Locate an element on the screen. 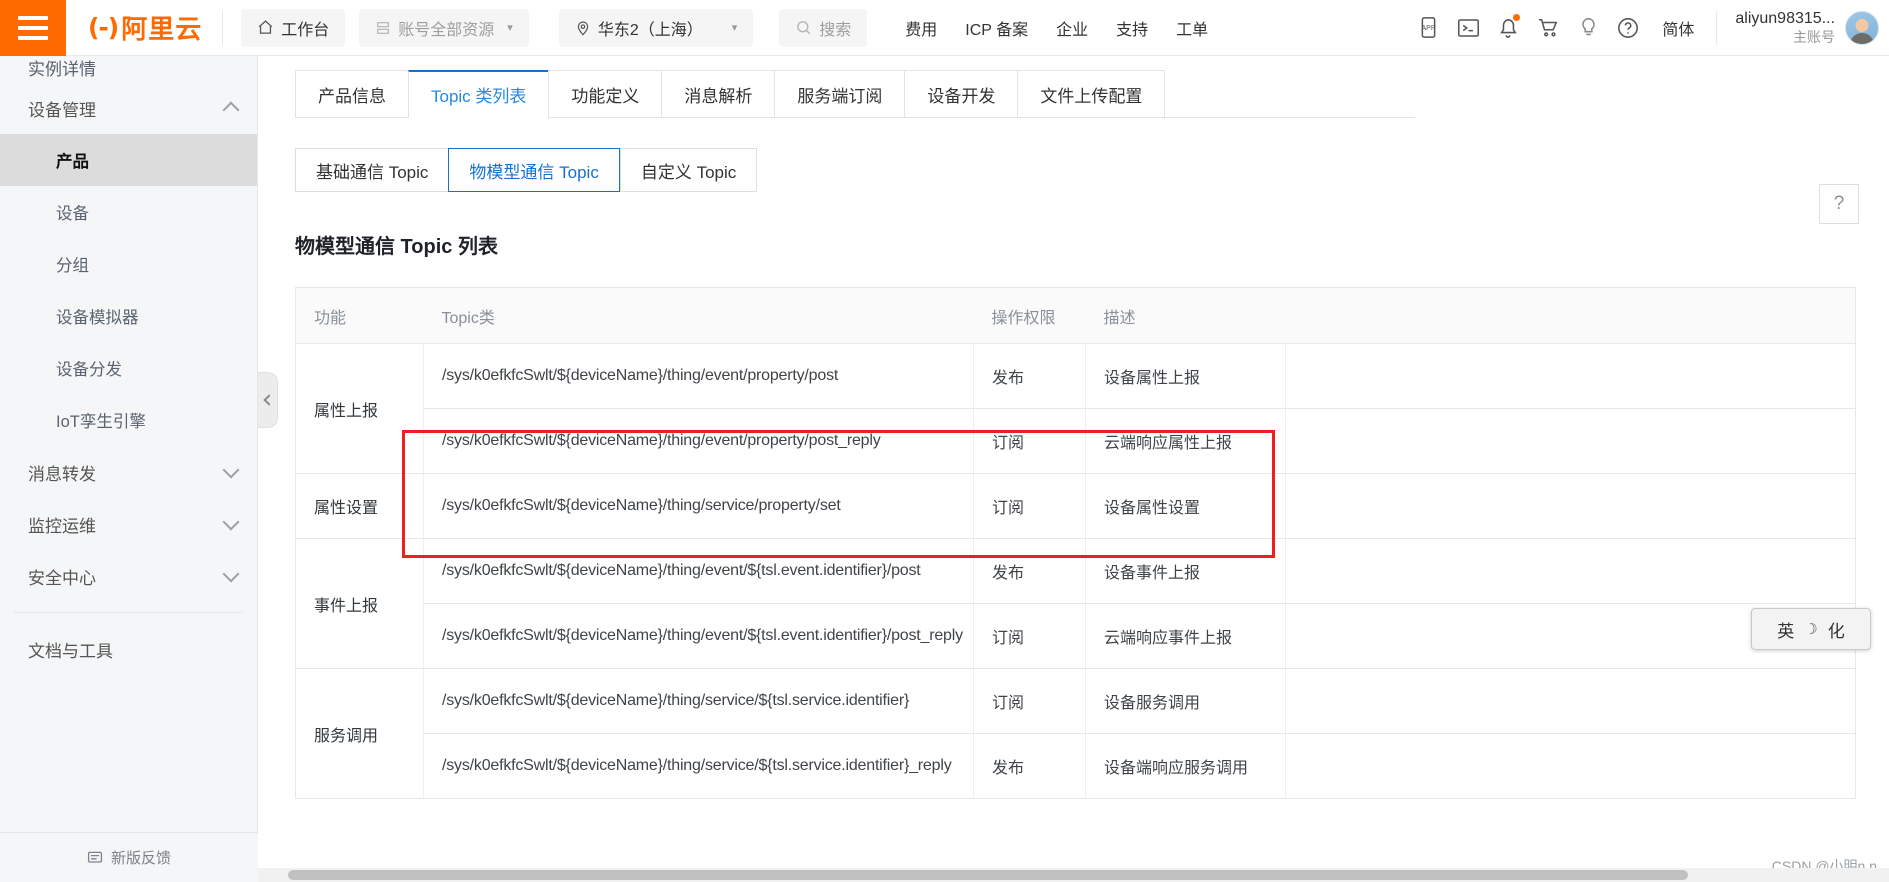 This screenshot has width=1889, height=882. sidebar-item-iot-twin-engine: IoT孪生引擎 is located at coordinates (128, 420).